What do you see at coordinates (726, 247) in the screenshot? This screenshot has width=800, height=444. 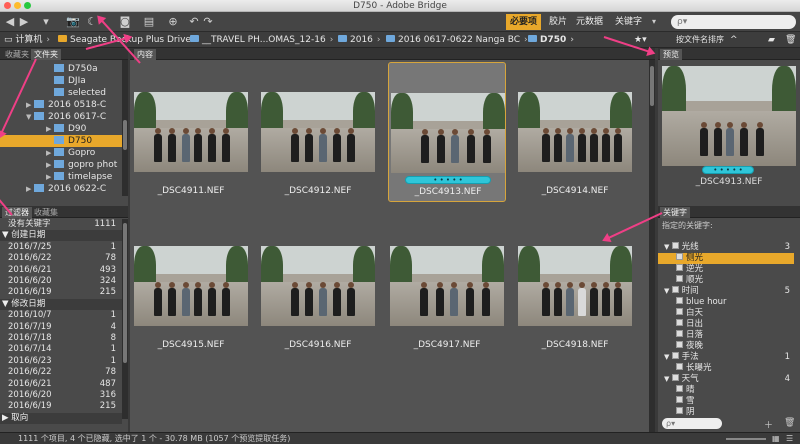 I see `keyword-group: ▼ 光线 3` at bounding box center [726, 247].